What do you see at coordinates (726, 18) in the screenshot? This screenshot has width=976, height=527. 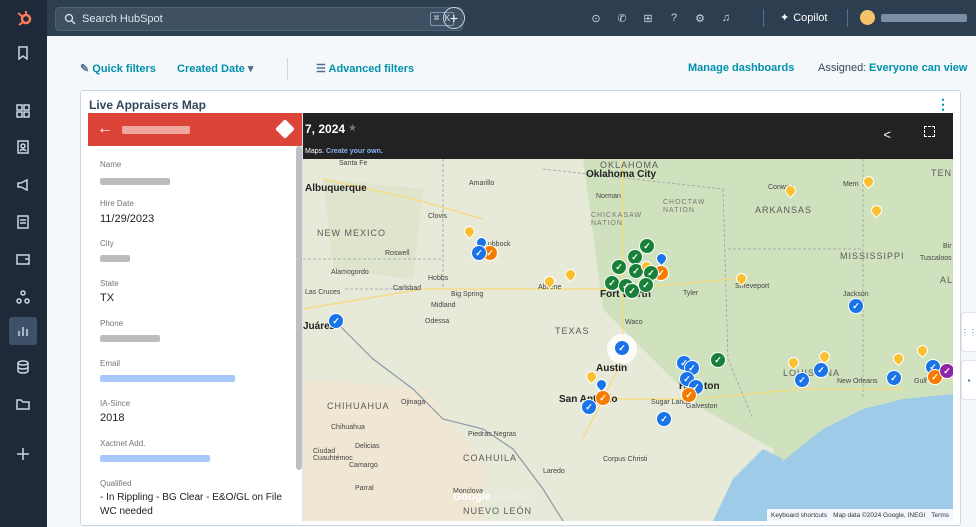 I see `notifications-bell-icon: ♫` at bounding box center [726, 18].